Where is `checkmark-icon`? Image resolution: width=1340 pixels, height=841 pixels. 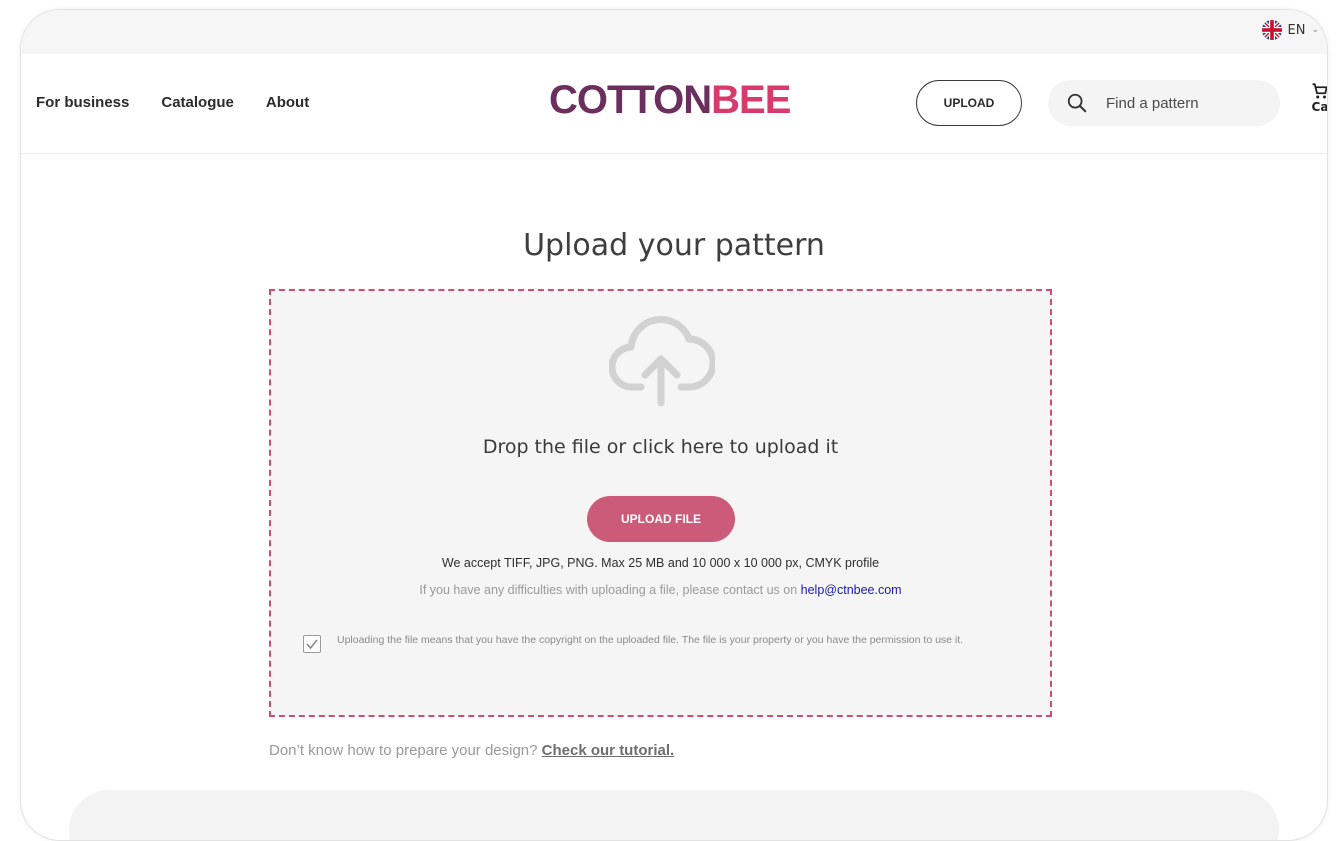 checkmark-icon is located at coordinates (312, 644).